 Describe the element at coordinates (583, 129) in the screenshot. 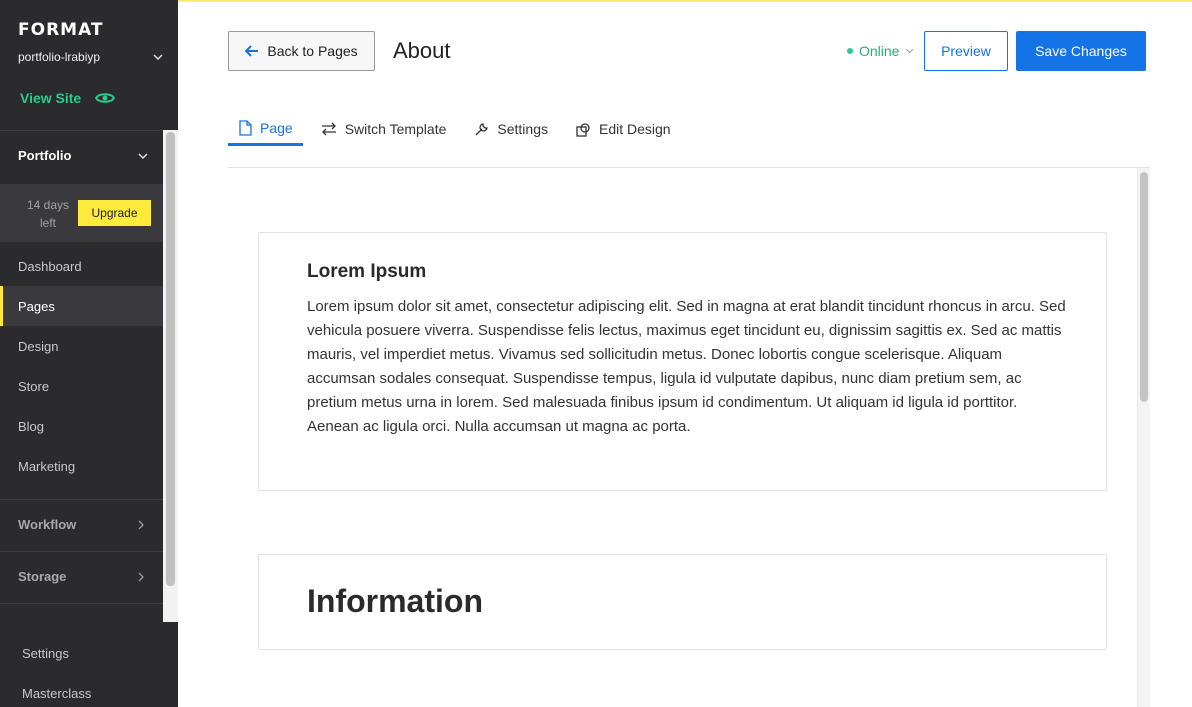

I see `edit-design-icon` at that location.